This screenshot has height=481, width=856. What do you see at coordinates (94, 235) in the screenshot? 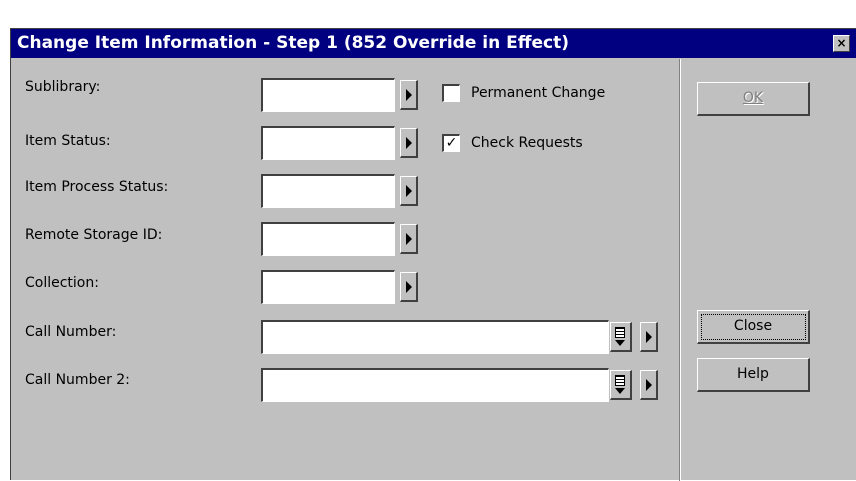
I see `remote-storage-id-label: Remote Storage ID:` at bounding box center [94, 235].